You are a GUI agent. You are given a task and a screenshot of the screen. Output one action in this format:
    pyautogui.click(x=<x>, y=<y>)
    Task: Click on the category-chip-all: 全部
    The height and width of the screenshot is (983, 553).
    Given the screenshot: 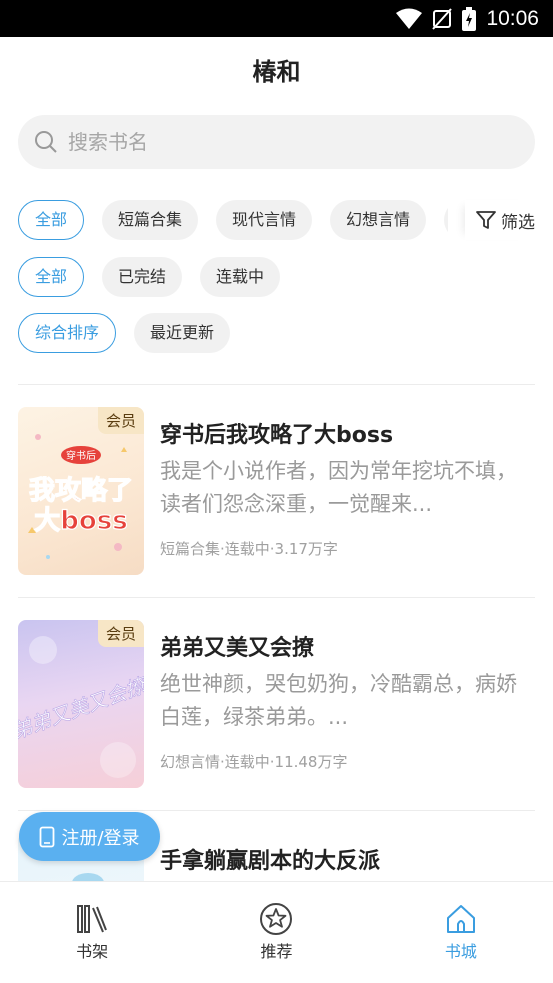 What is the action you would take?
    pyautogui.click(x=51, y=220)
    